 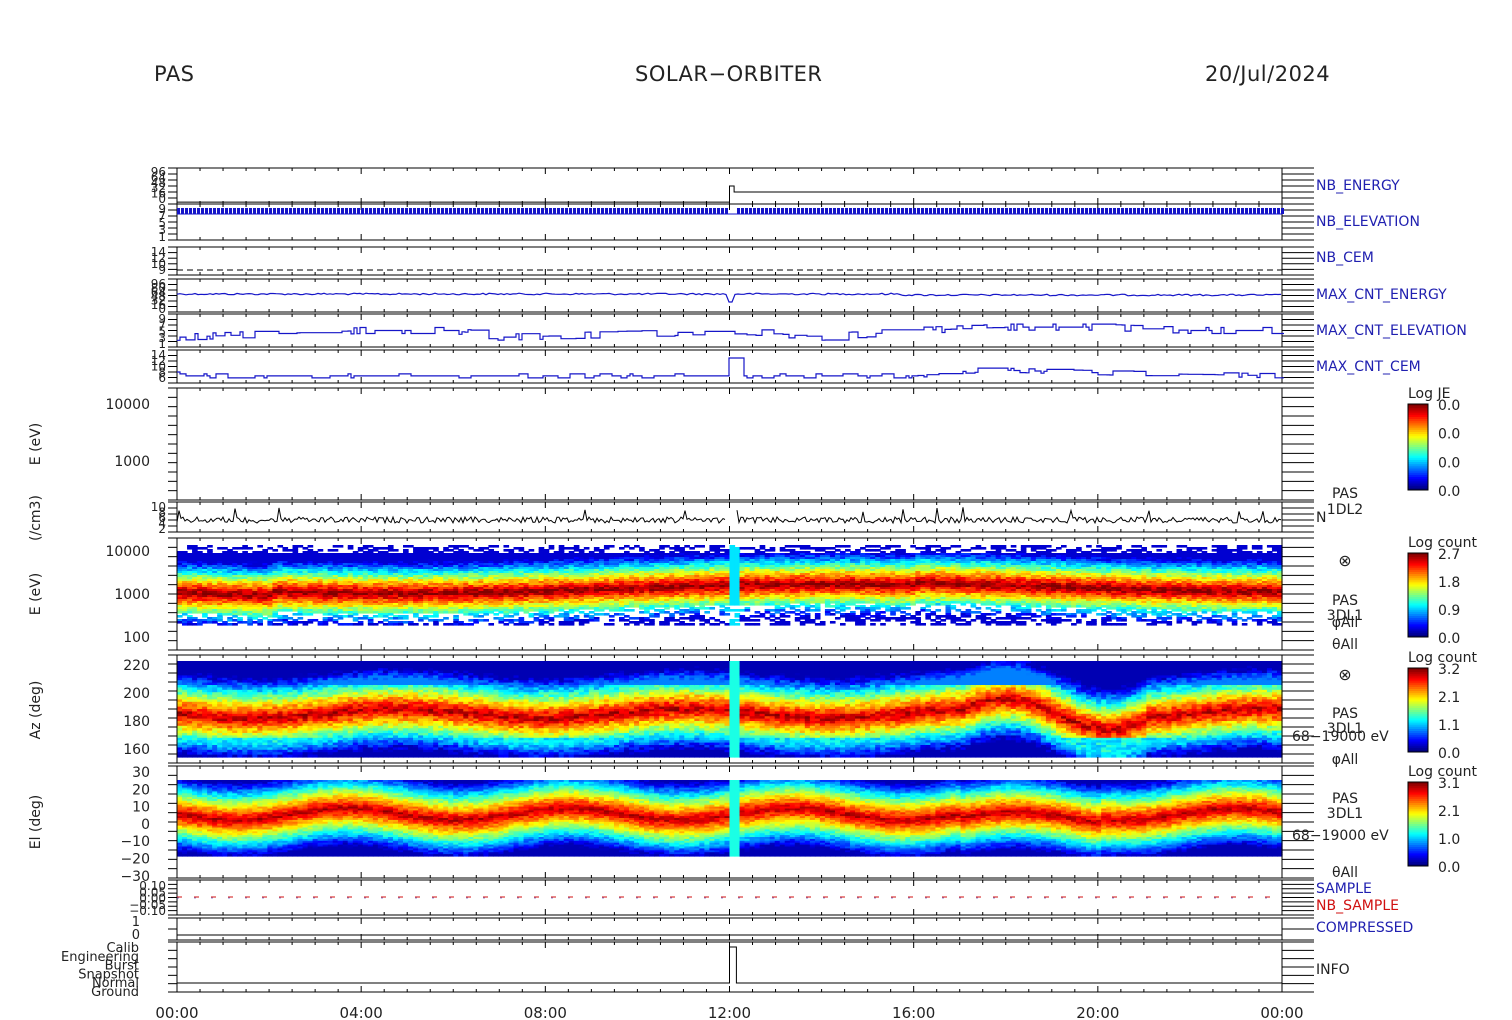 What do you see at coordinates (1345, 494) in the screenshot?
I see `density-side-label: PAS` at bounding box center [1345, 494].